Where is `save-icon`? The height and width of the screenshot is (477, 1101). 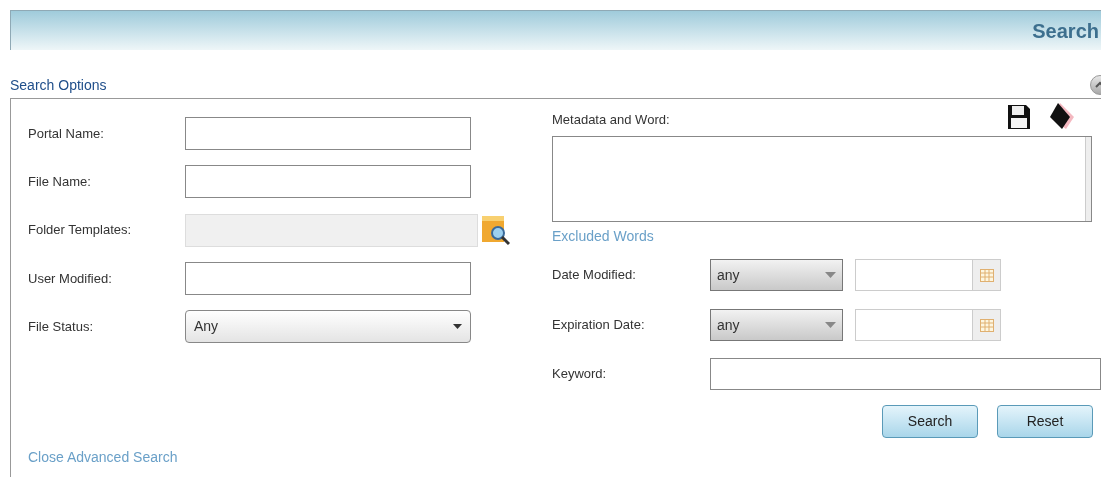 save-icon is located at coordinates (1019, 117).